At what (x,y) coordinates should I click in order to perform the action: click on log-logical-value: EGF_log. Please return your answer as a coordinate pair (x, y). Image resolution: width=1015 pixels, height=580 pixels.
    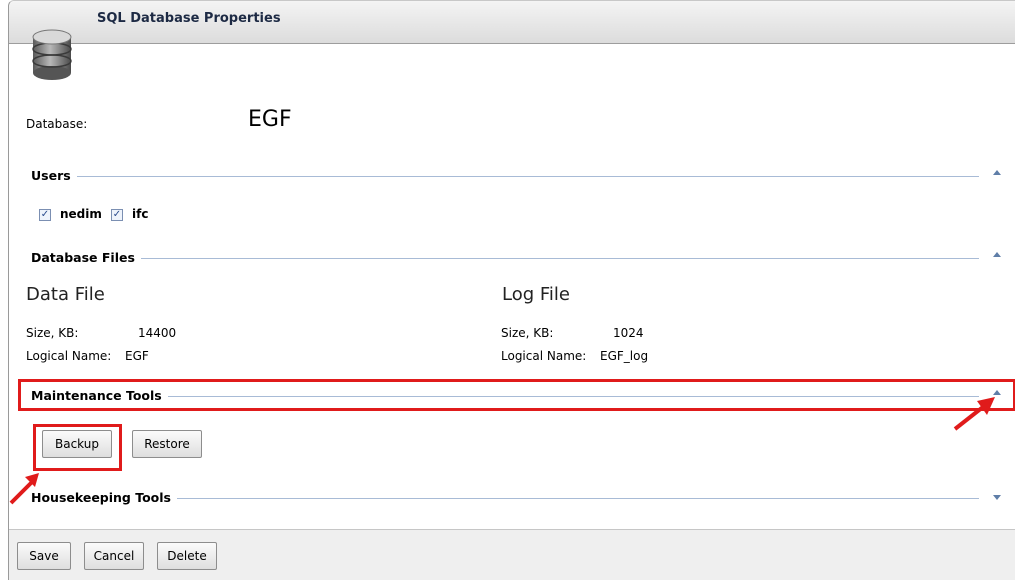
    Looking at the image, I should click on (624, 356).